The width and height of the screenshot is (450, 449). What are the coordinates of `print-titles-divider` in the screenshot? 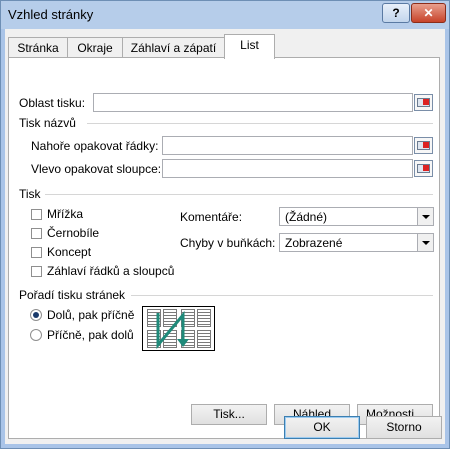 It's located at (260, 123).